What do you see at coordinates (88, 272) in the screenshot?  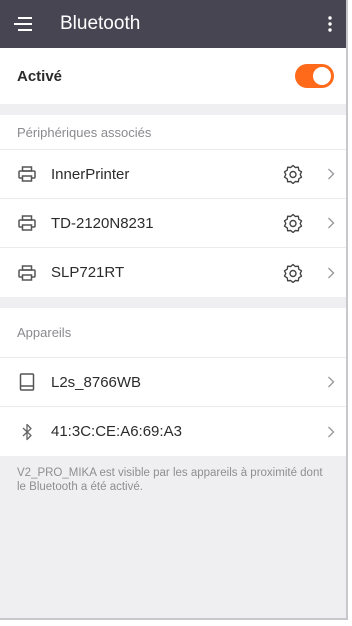 I see `paired-device-name: SLP721RT` at bounding box center [88, 272].